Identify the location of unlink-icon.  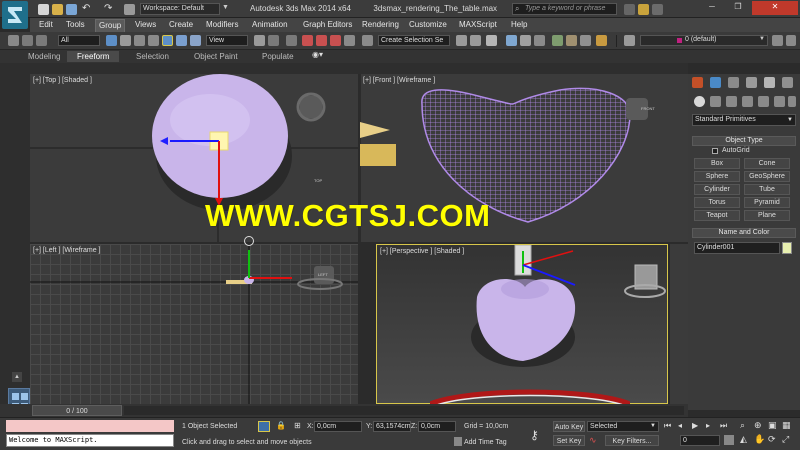
(41, 40).